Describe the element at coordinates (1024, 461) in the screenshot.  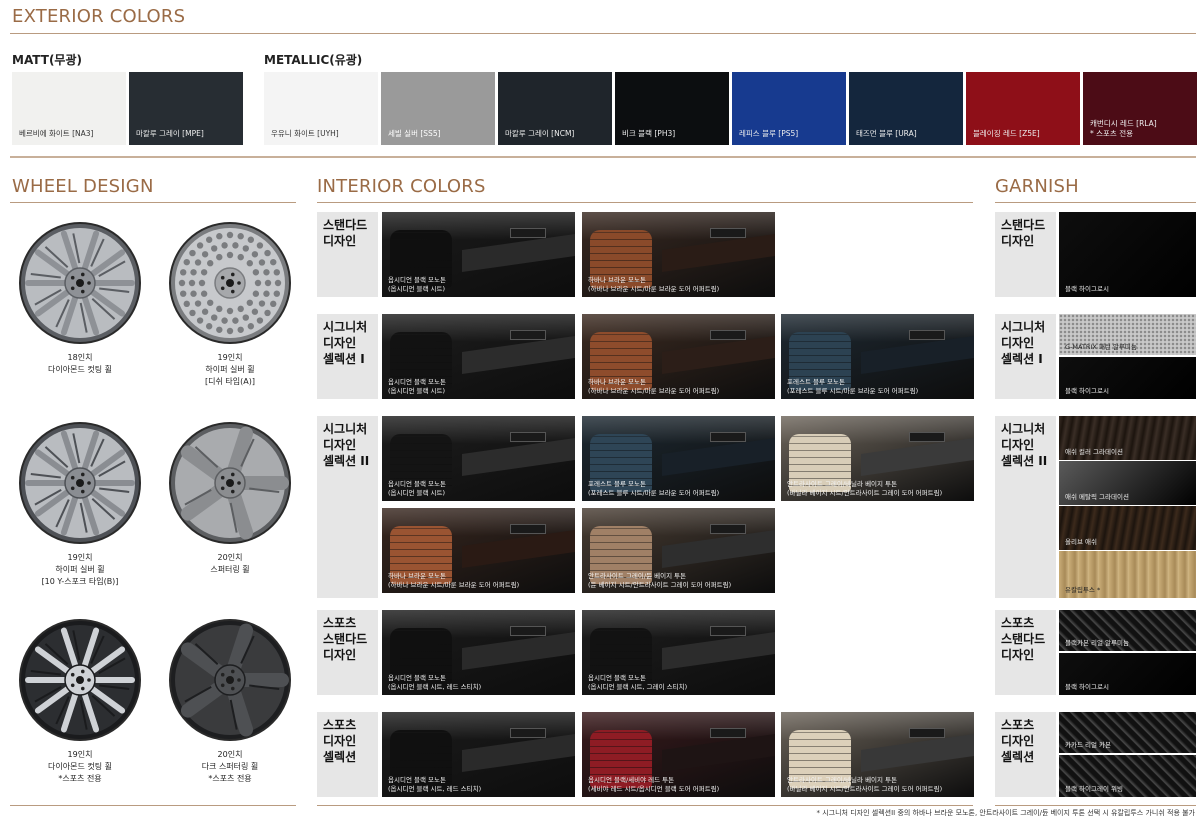
I see `row-label-line: 셀렉션 II` at that location.